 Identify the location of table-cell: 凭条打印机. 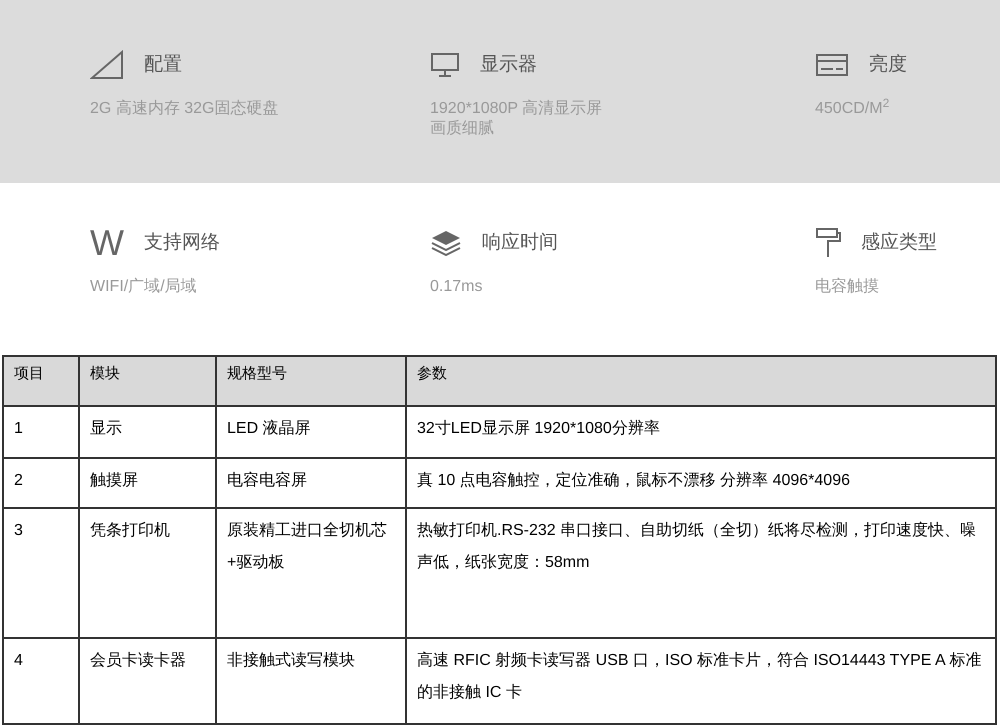
(147, 573).